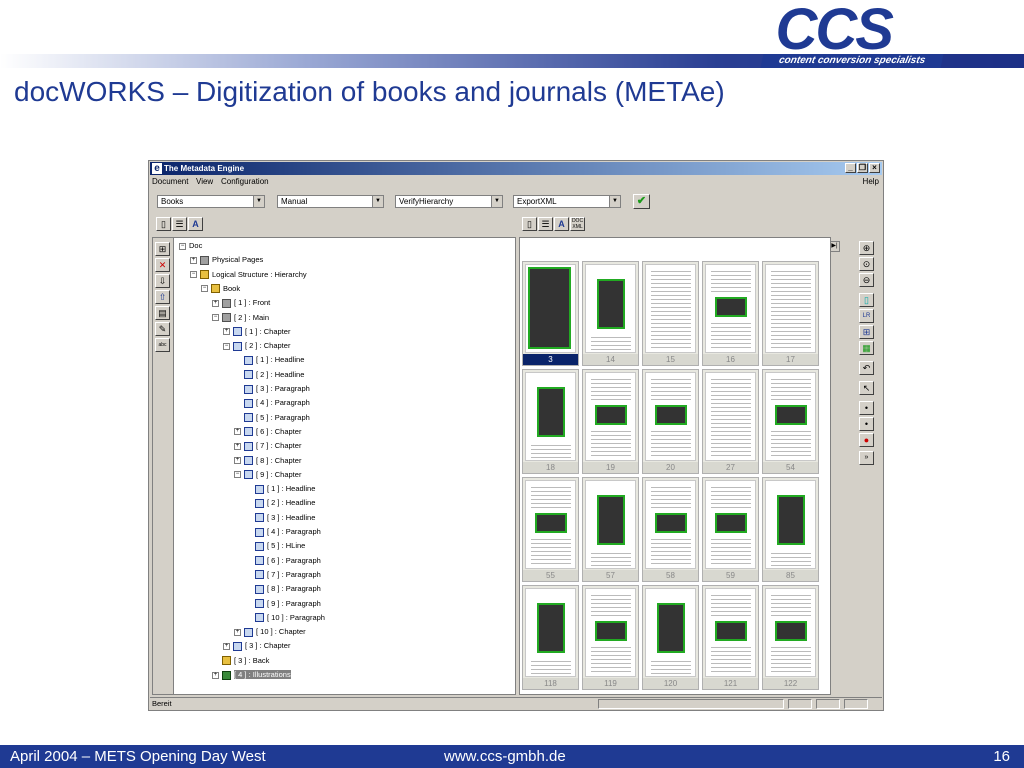 This screenshot has height=768, width=1024. Describe the element at coordinates (874, 168) in the screenshot. I see `close-icon: ×` at that location.